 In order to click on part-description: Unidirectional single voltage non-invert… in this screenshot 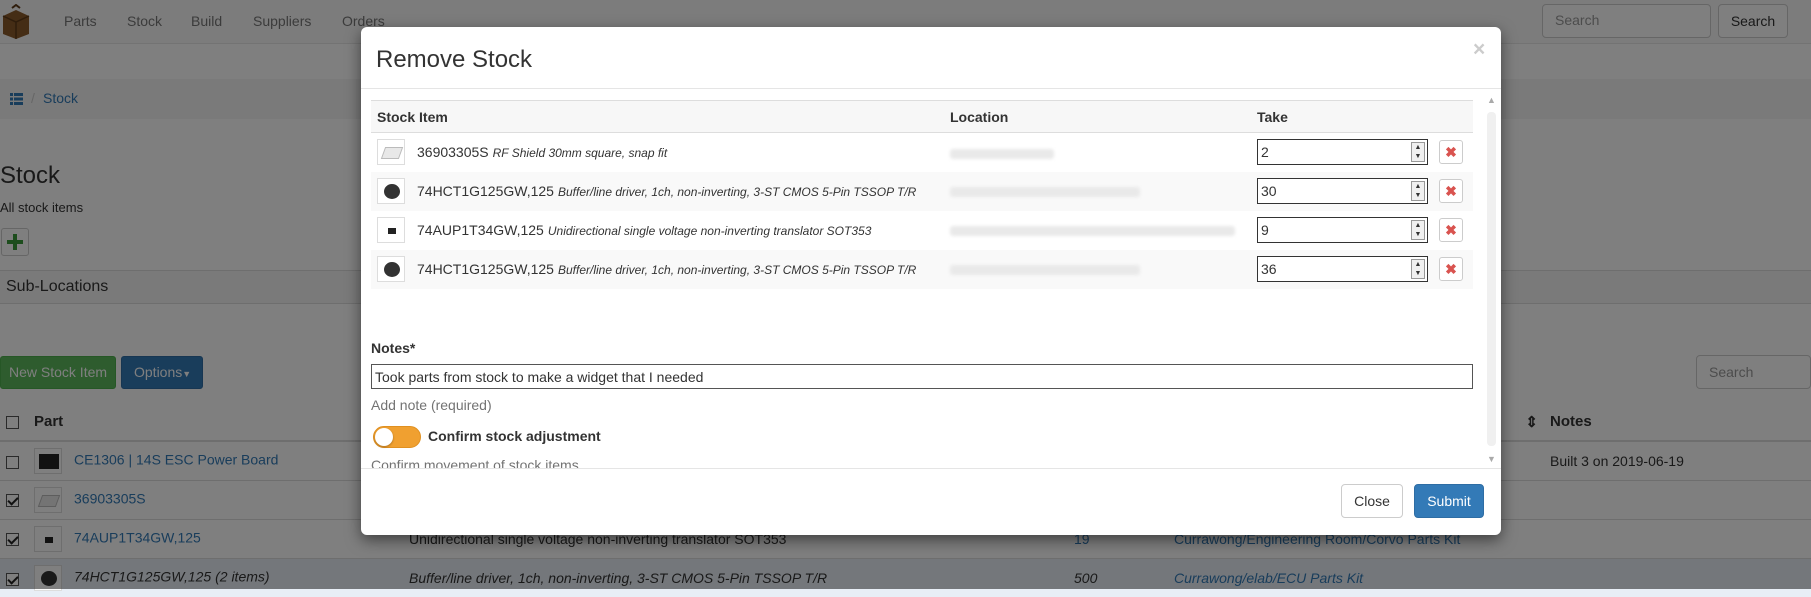, I will do `click(709, 231)`.